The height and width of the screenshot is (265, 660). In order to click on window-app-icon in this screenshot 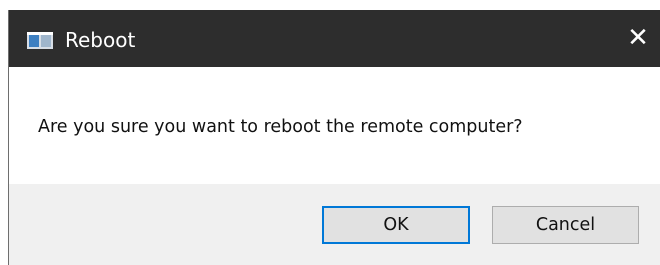, I will do `click(40, 40)`.